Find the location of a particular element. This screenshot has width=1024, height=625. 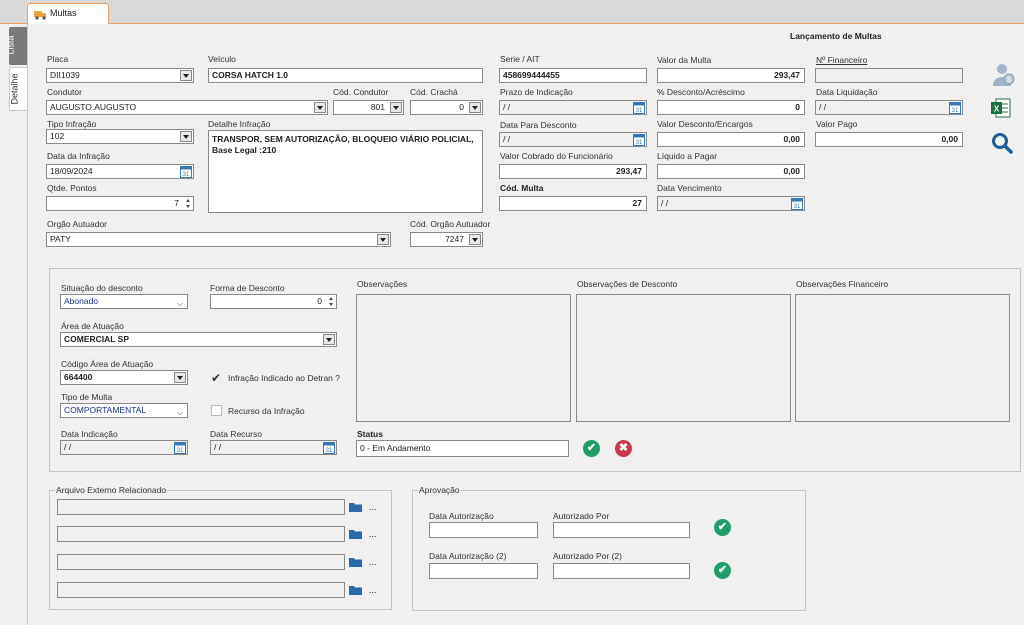

liquido-field: 0,00 is located at coordinates (731, 171).